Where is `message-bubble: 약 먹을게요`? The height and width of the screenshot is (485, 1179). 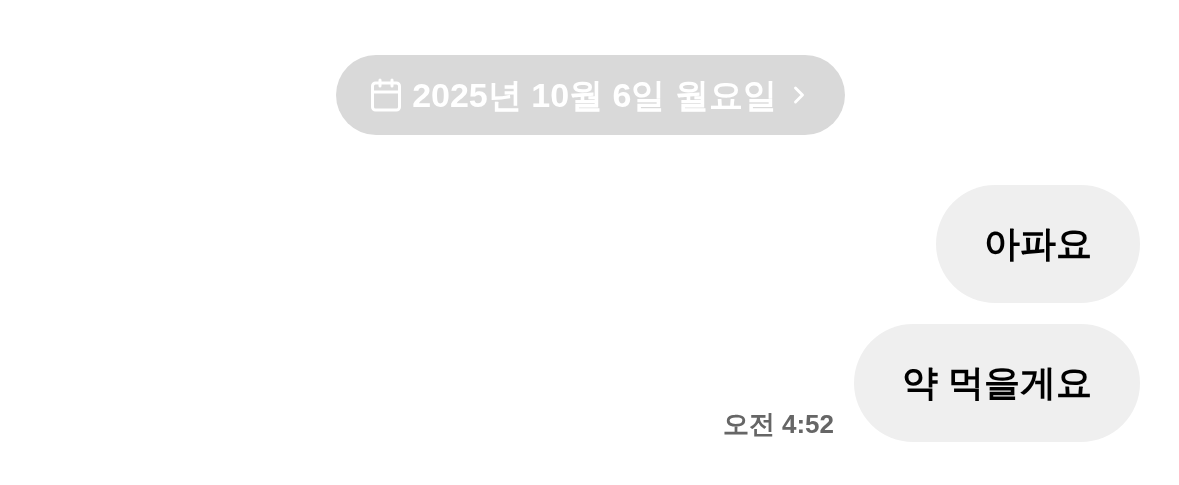 message-bubble: 약 먹을게요 is located at coordinates (997, 383).